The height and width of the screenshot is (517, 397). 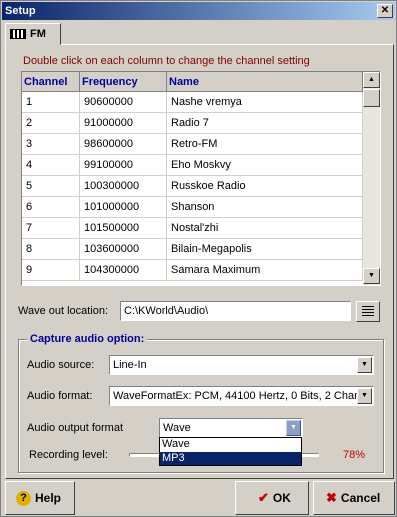 What do you see at coordinates (265, 102) in the screenshot?
I see `name-cell: Nashe vremya` at bounding box center [265, 102].